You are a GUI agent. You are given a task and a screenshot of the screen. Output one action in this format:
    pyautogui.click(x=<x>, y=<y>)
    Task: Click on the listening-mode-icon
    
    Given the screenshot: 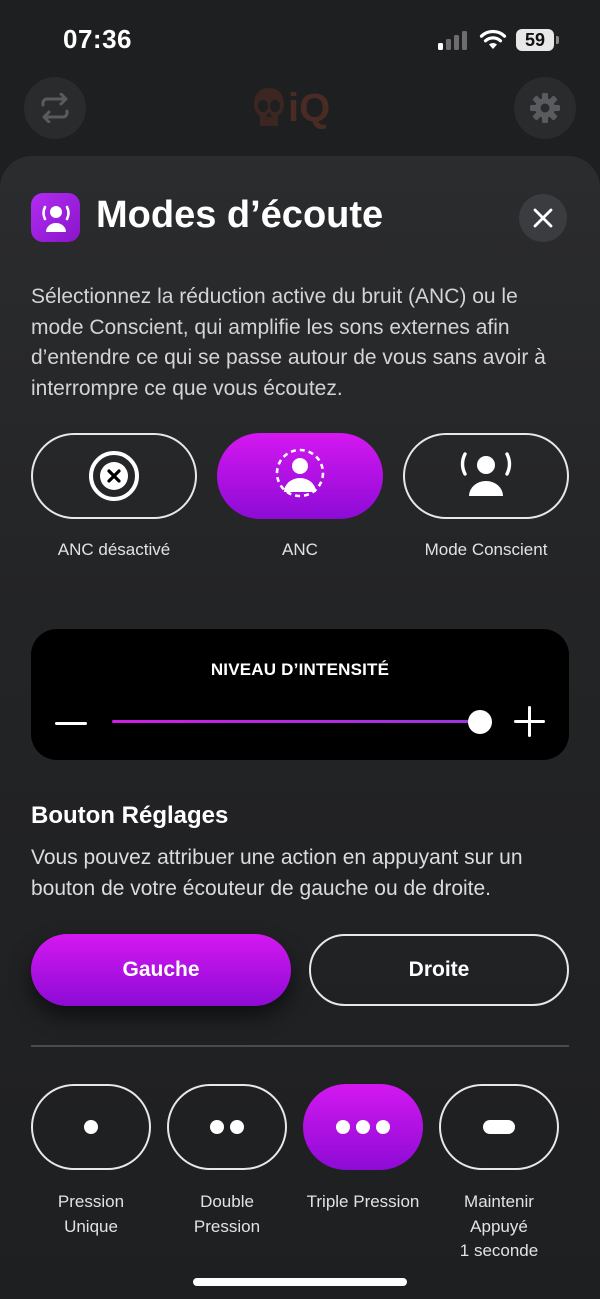 What is the action you would take?
    pyautogui.click(x=55, y=217)
    